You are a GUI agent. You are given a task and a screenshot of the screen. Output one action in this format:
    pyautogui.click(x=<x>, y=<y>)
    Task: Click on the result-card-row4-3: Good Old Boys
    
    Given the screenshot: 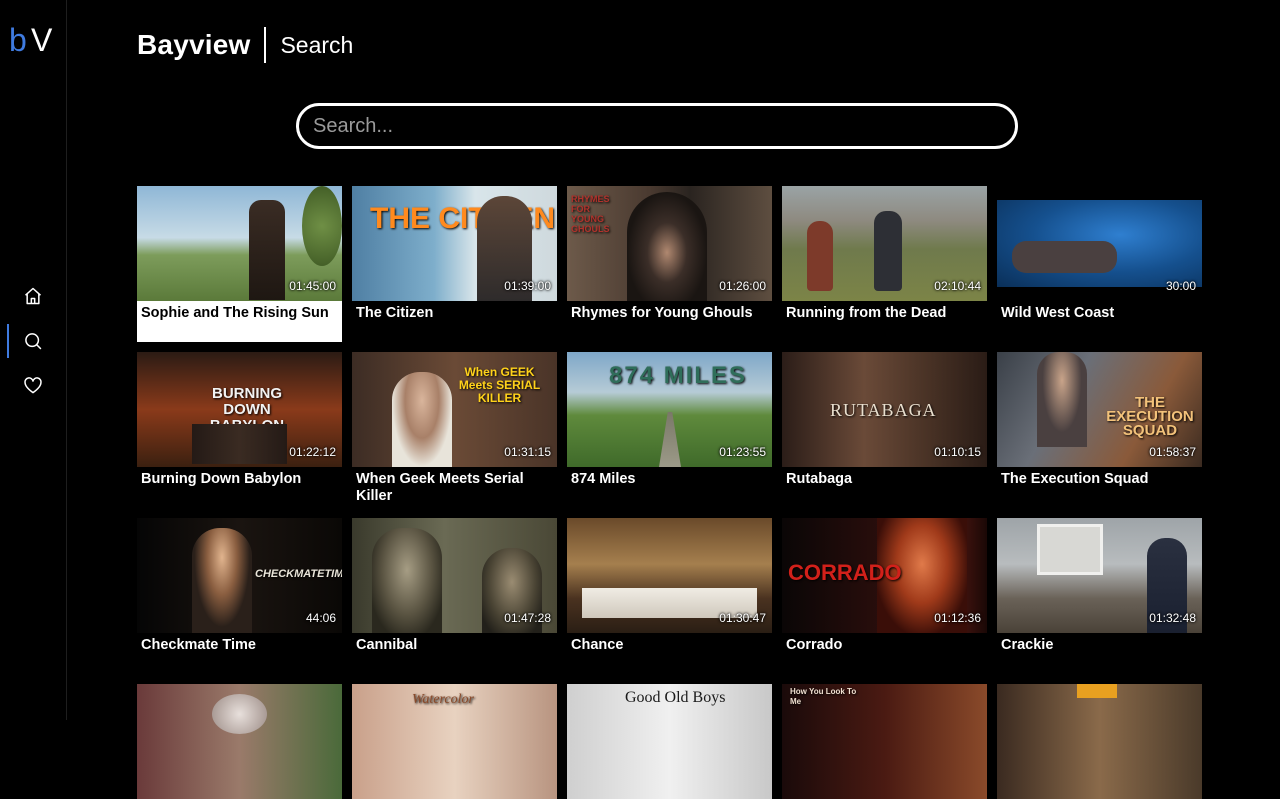 What is the action you would take?
    pyautogui.click(x=669, y=741)
    